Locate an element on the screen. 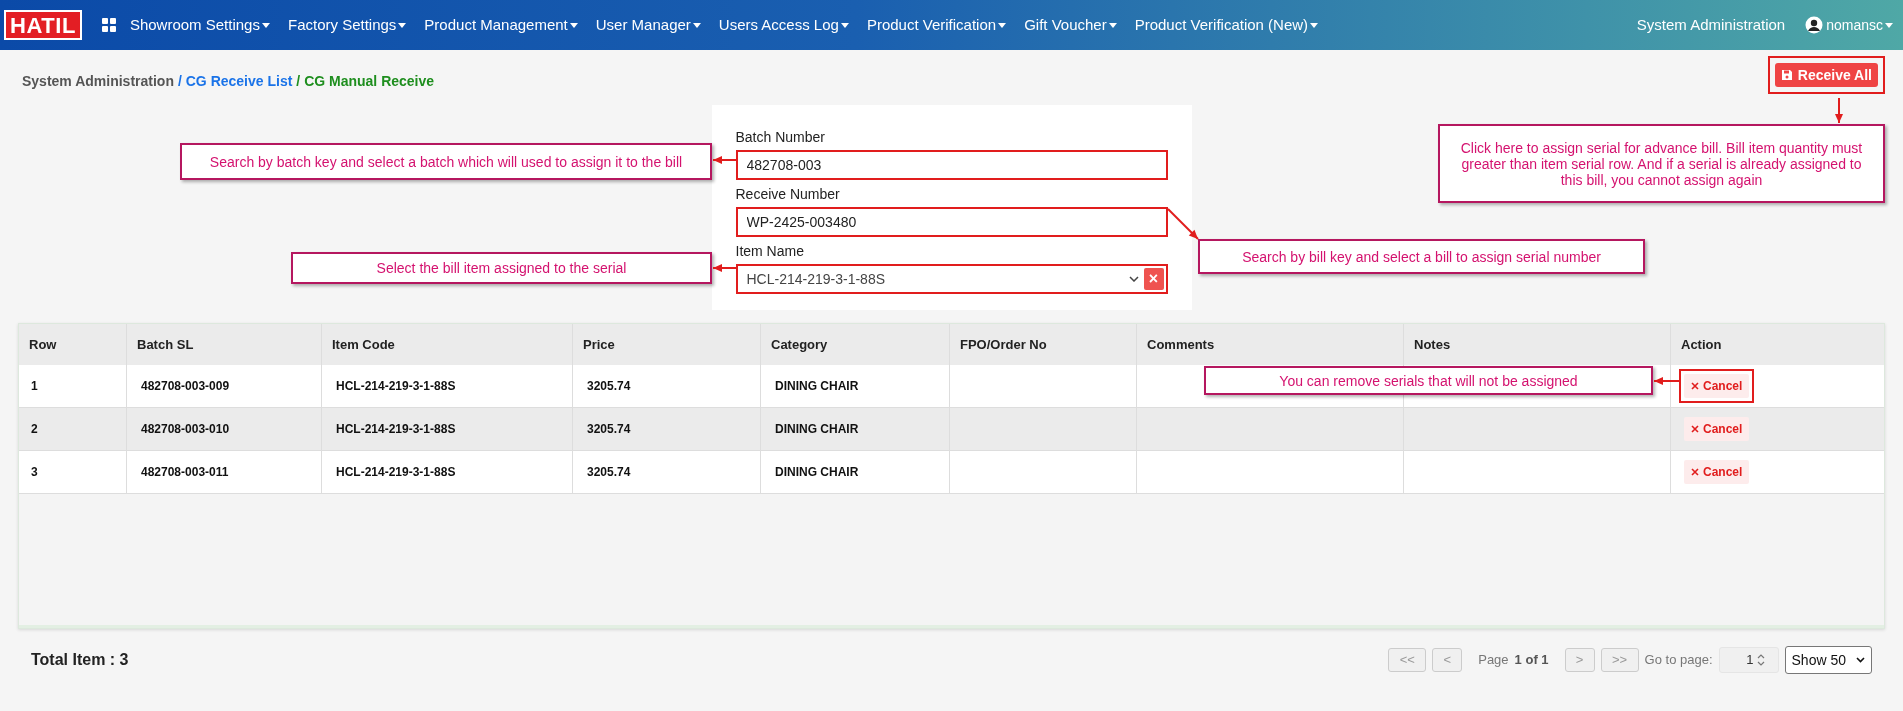 The image size is (1903, 711). column-header: Comments is located at coordinates (1181, 344).